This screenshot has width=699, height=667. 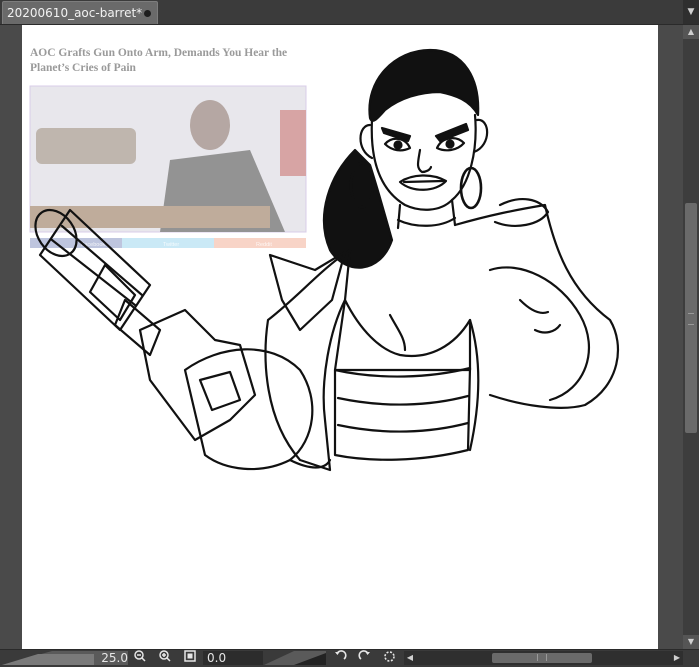 I want to click on scroll-down-icon: ▼, so click(x=691, y=642).